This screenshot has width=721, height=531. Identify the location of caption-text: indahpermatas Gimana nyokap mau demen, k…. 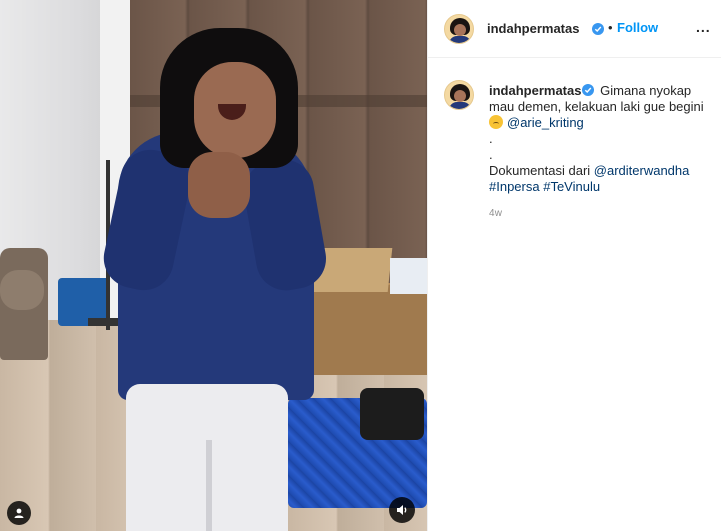
(604, 139).